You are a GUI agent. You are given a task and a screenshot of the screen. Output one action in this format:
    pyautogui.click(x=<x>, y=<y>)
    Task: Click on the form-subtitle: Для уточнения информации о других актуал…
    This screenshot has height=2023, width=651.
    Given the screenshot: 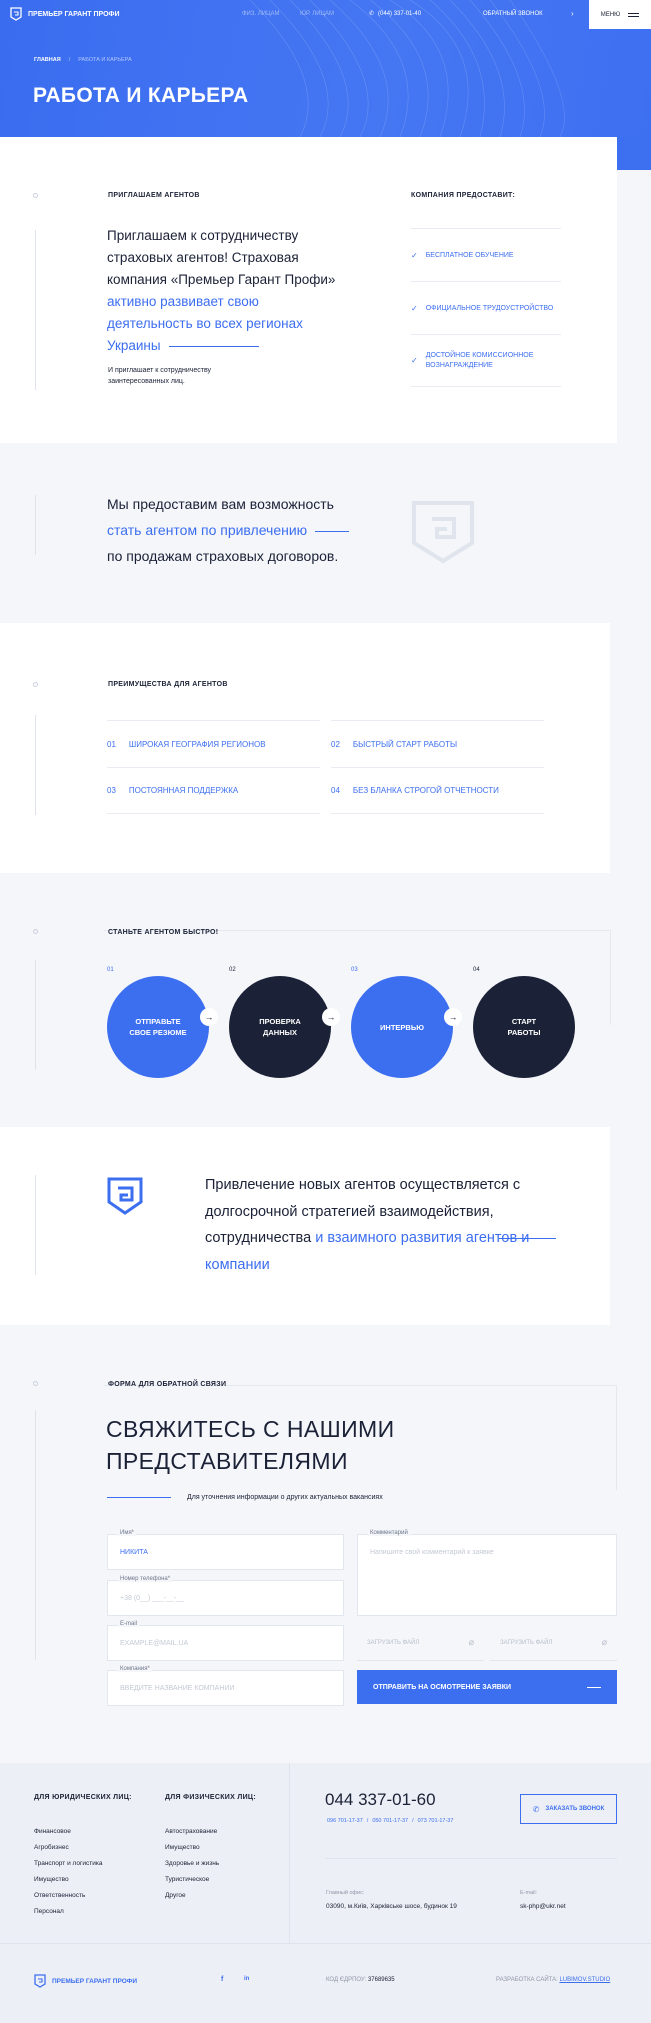 What is the action you would take?
    pyautogui.click(x=285, y=1497)
    